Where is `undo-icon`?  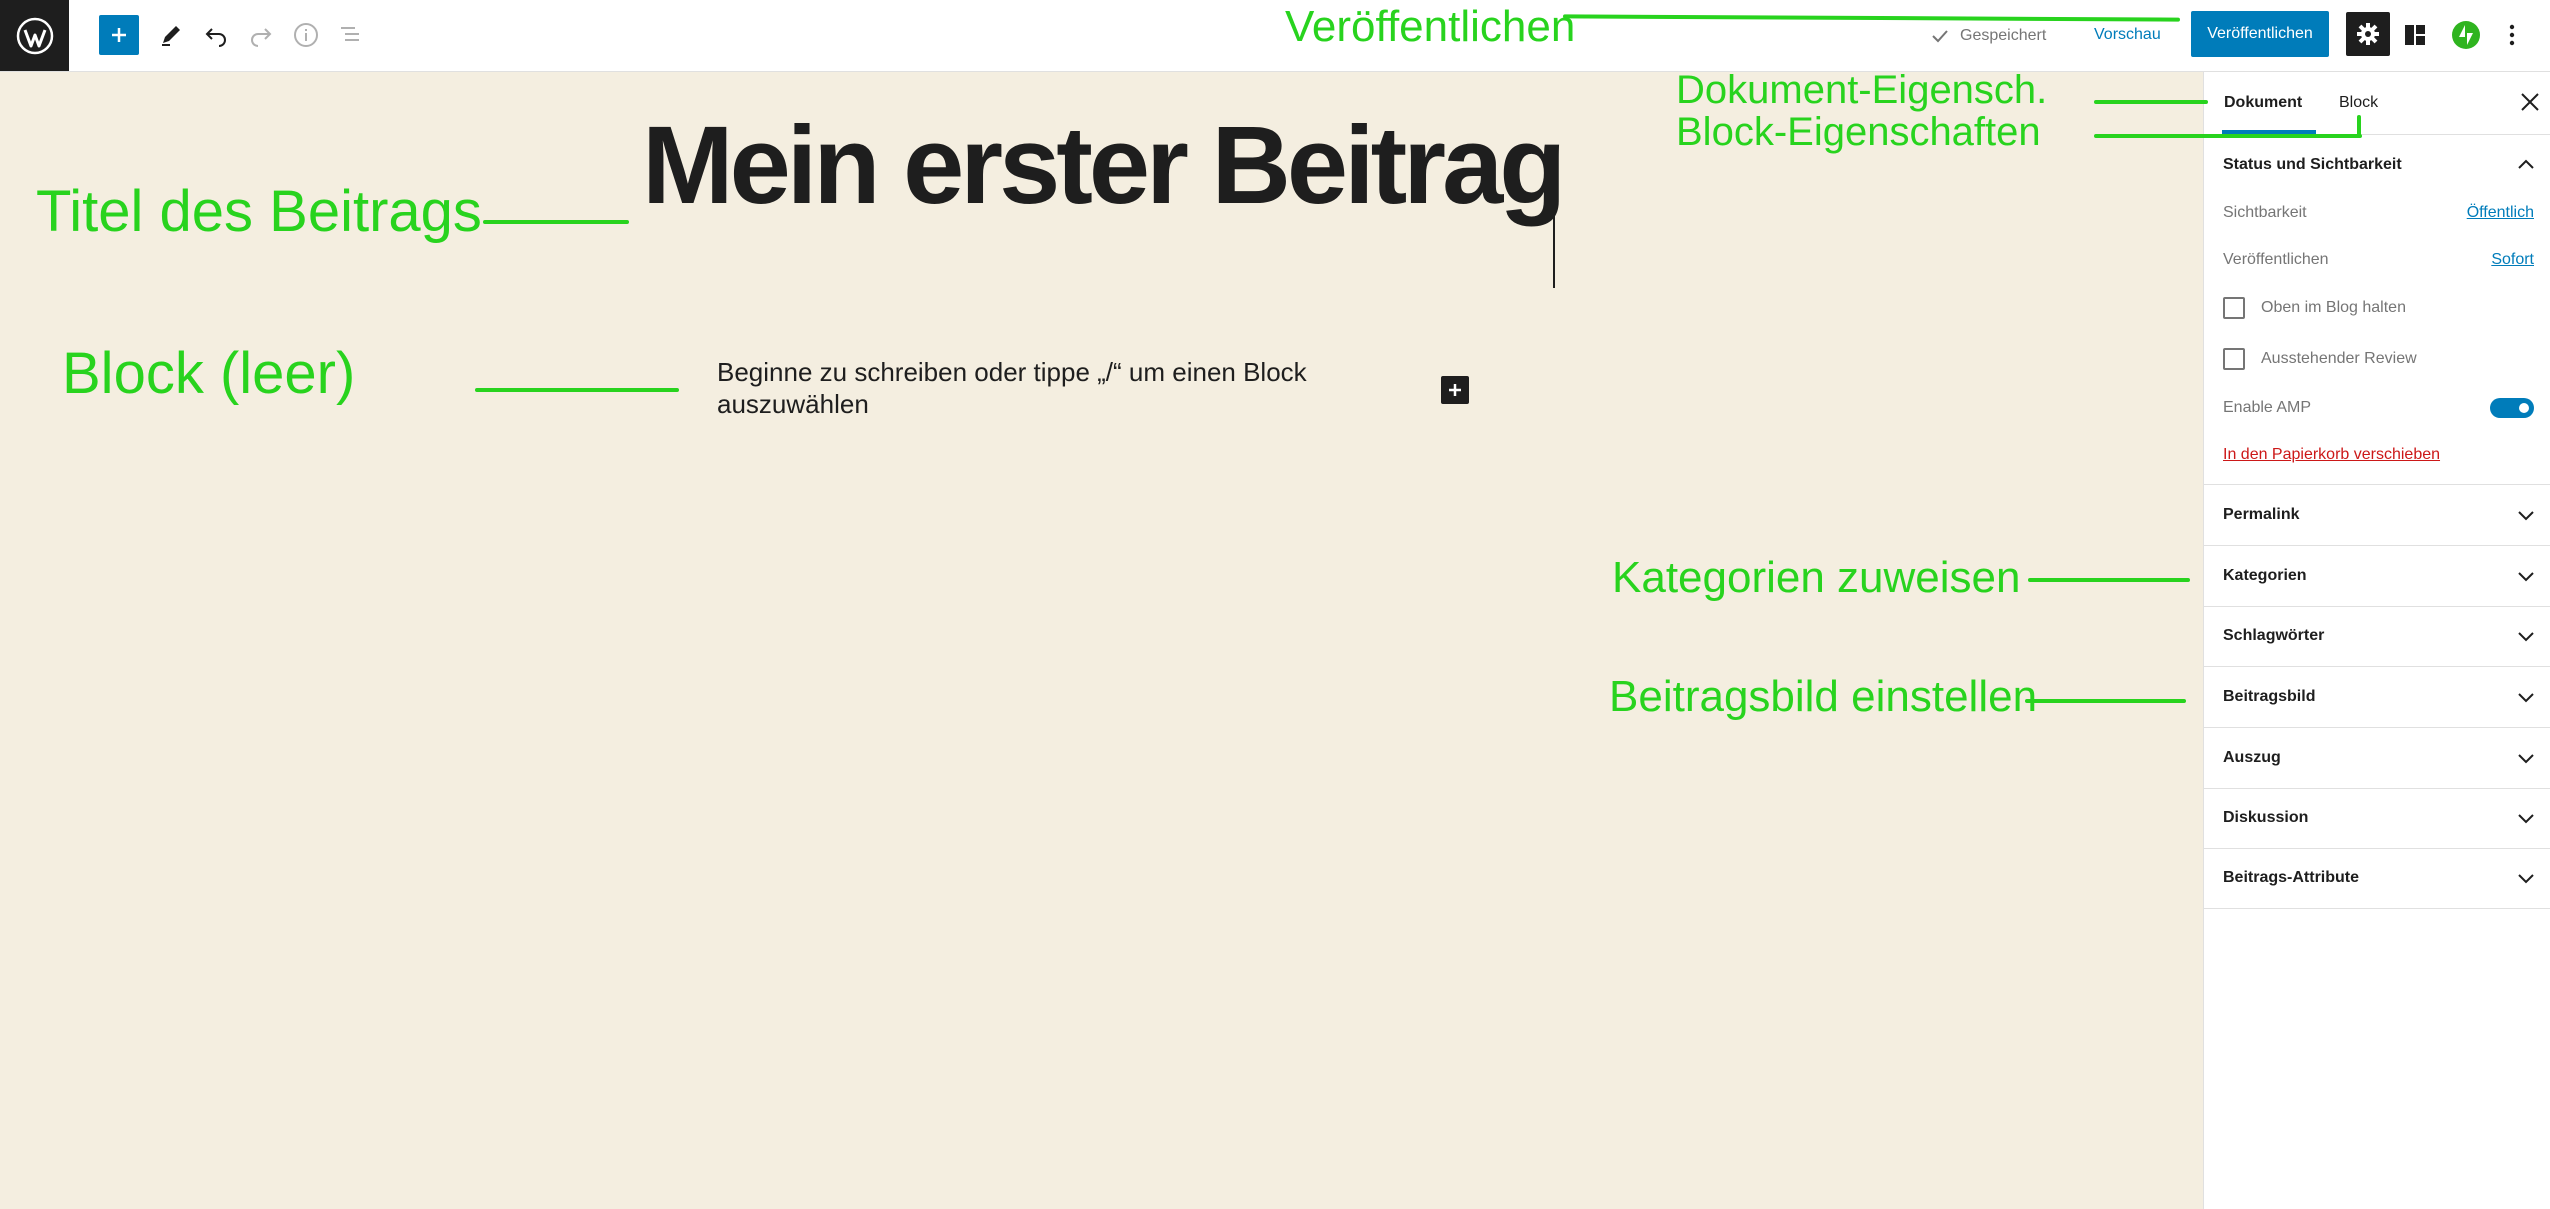 undo-icon is located at coordinates (215, 37).